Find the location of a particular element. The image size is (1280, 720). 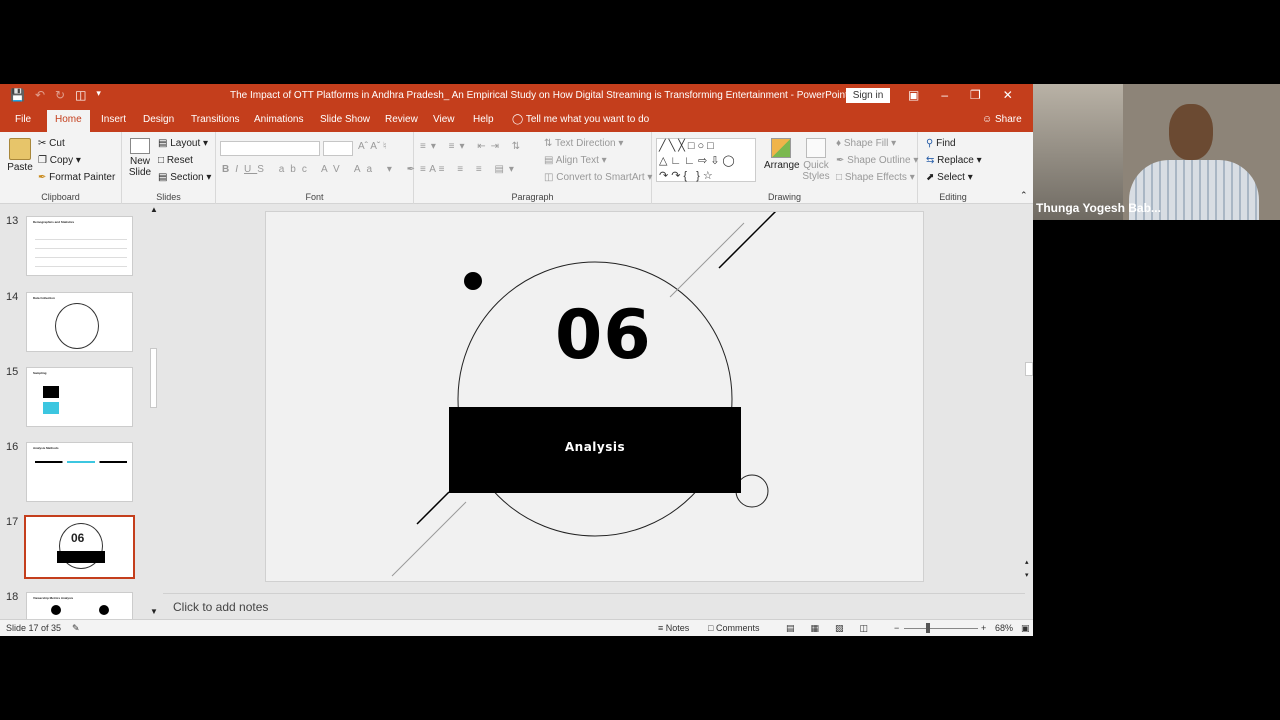

slide-thumbnail-15: Sampling is located at coordinates (79, 397).